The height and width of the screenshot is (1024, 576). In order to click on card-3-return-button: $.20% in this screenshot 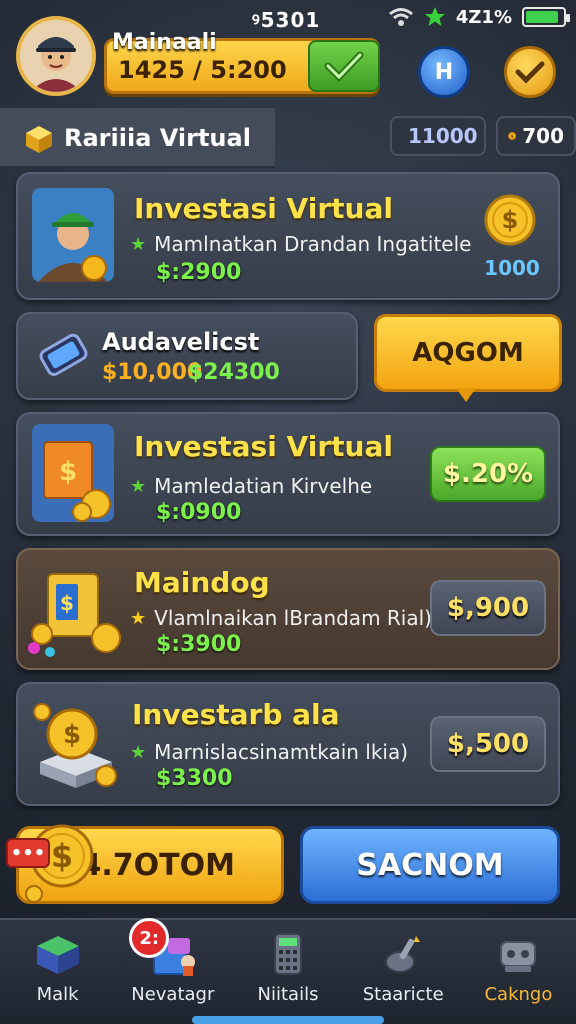, I will do `click(488, 474)`.